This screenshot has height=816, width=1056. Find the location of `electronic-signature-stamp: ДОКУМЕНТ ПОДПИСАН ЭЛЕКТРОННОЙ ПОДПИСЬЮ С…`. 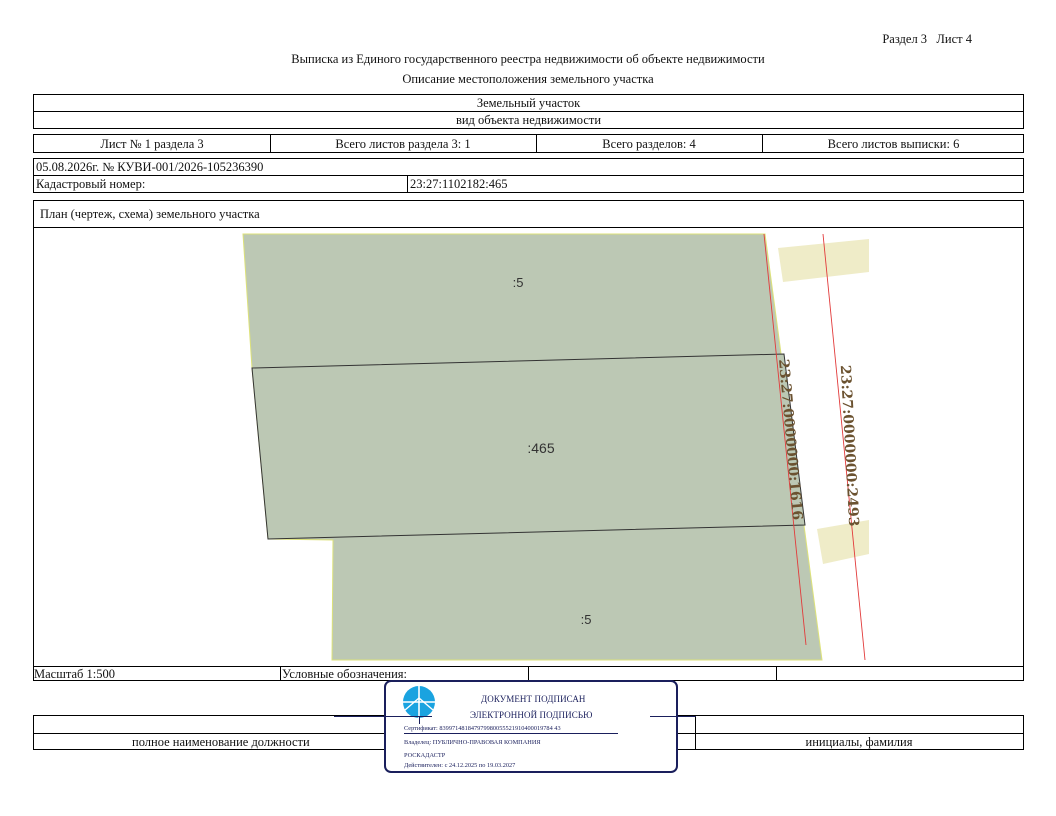

electronic-signature-stamp: ДОКУМЕНТ ПОДПИСАН ЭЛЕКТРОННОЙ ПОДПИСЬЮ С… is located at coordinates (515, 726).